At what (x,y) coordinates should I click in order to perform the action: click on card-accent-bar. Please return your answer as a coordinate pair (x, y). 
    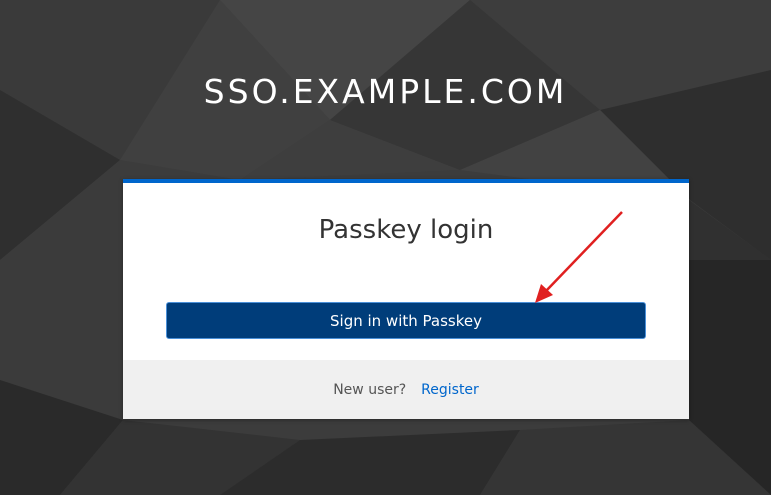
    Looking at the image, I should click on (406, 181).